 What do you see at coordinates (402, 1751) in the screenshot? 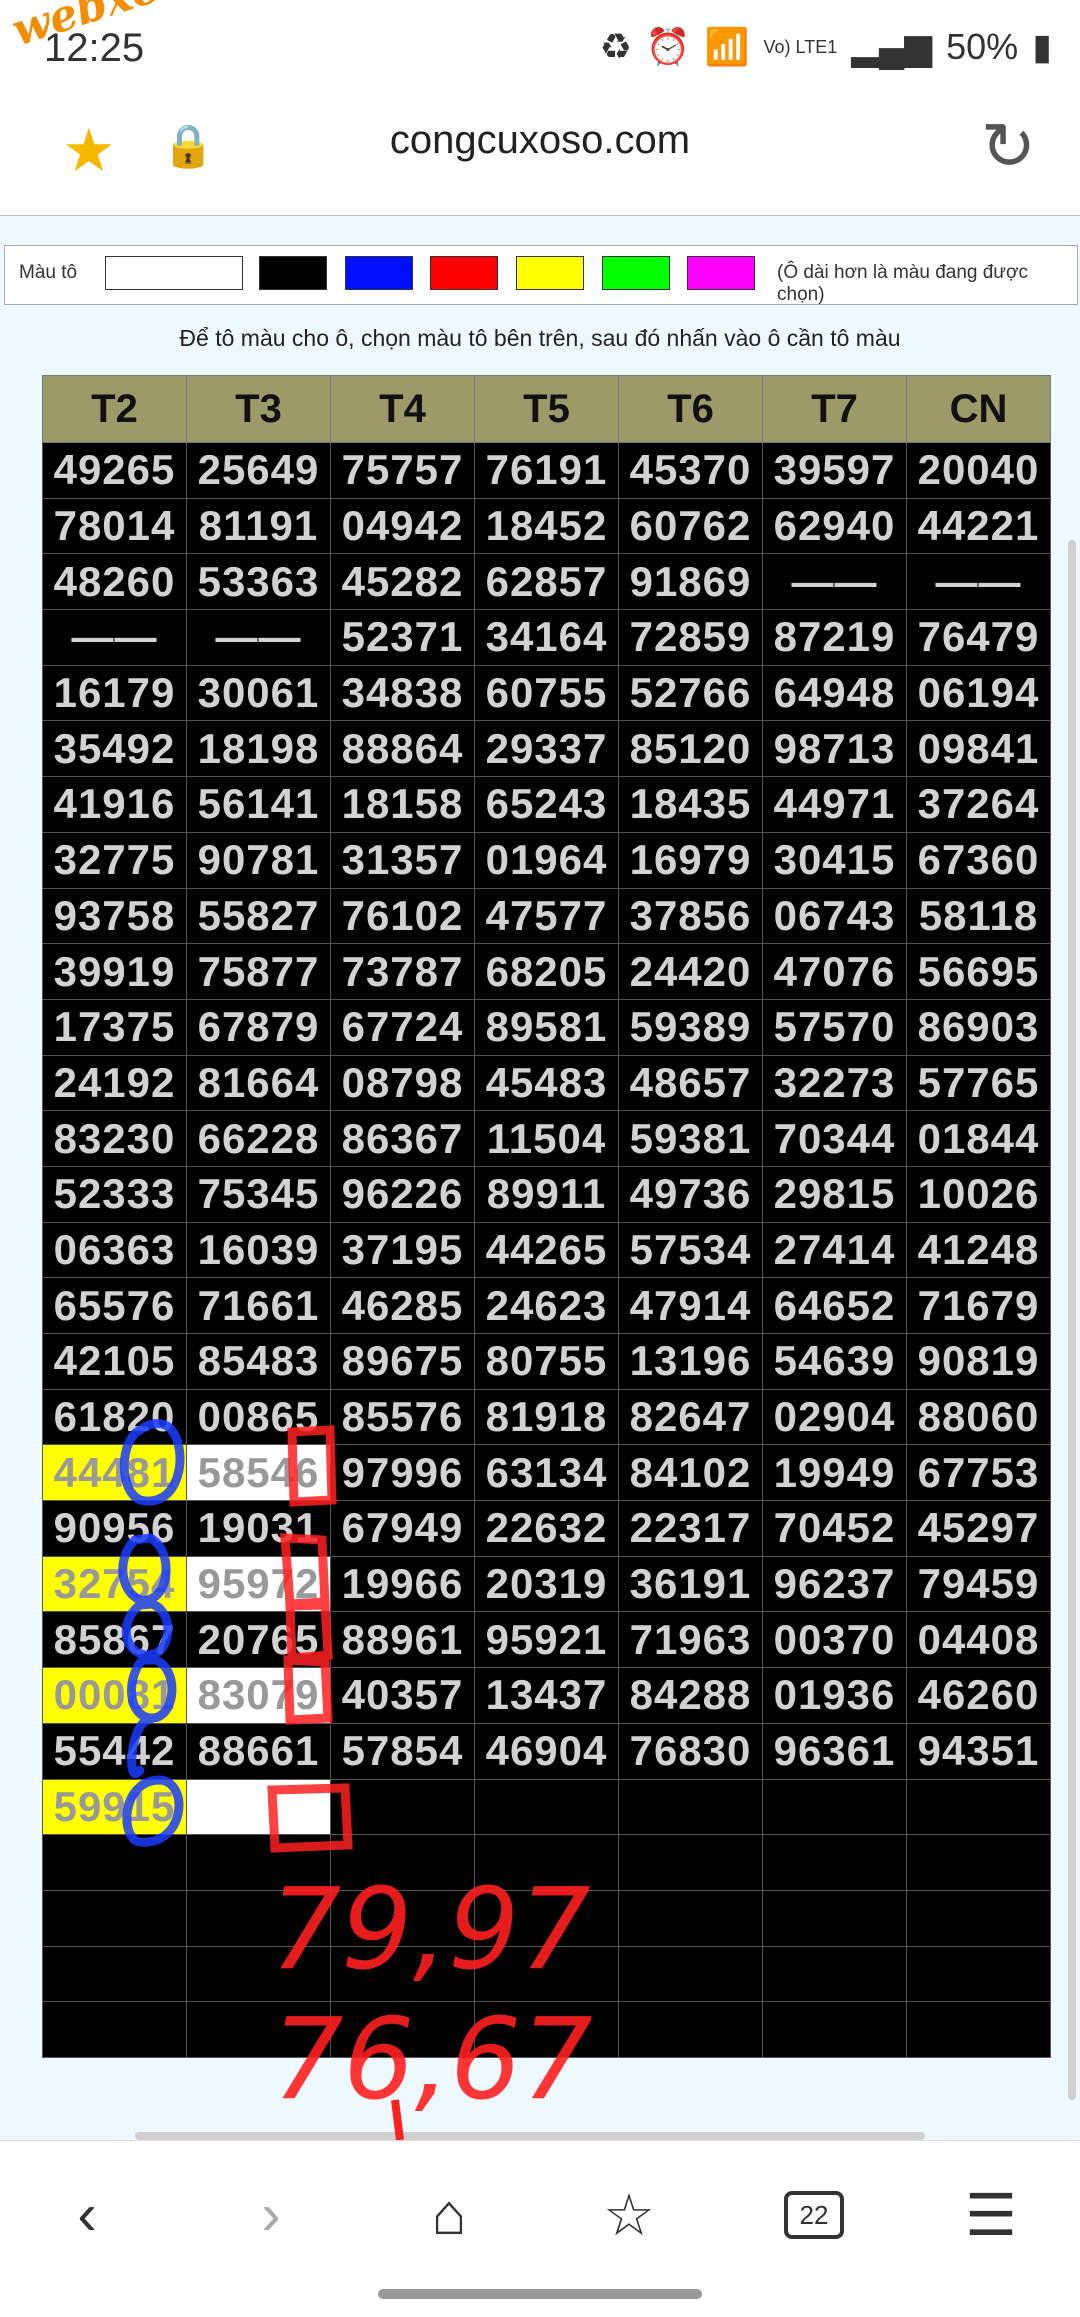
I see `table-cell: 57854` at bounding box center [402, 1751].